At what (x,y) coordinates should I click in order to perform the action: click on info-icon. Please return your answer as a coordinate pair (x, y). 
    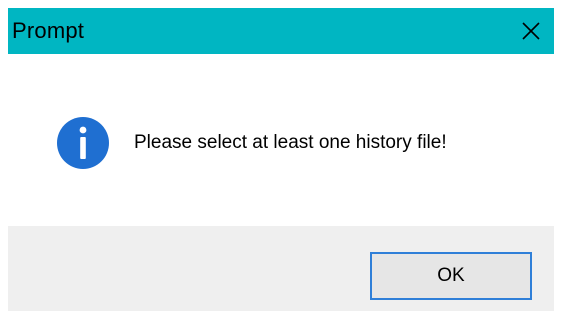
    Looking at the image, I should click on (83, 143).